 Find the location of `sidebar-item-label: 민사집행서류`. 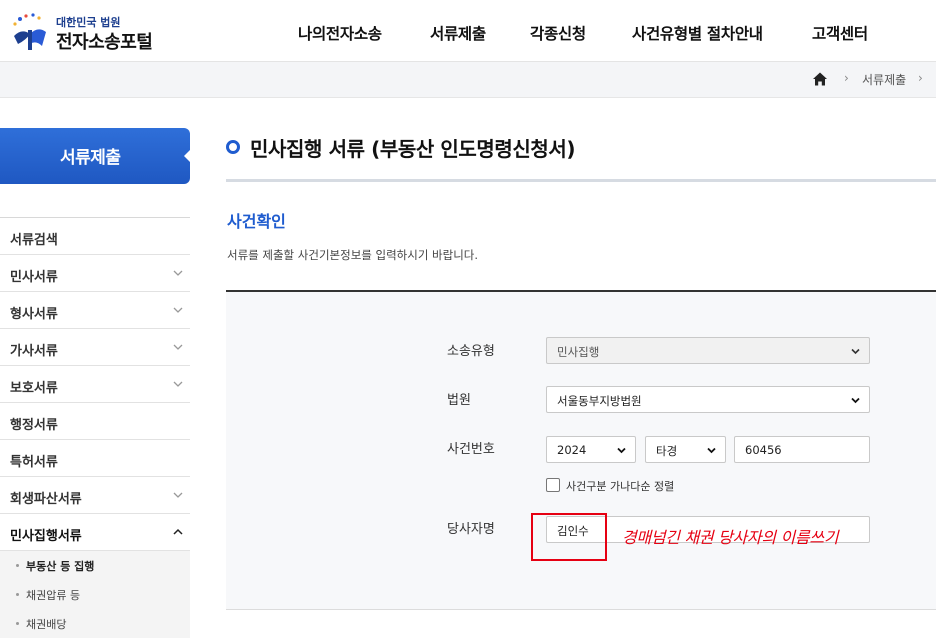

sidebar-item-label: 민사집행서류 is located at coordinates (46, 536).